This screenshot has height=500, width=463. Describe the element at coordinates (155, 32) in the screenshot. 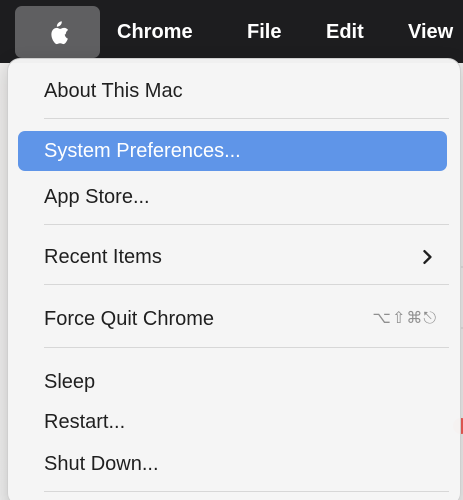

I see `menu-bar-chrome: Chrome` at that location.